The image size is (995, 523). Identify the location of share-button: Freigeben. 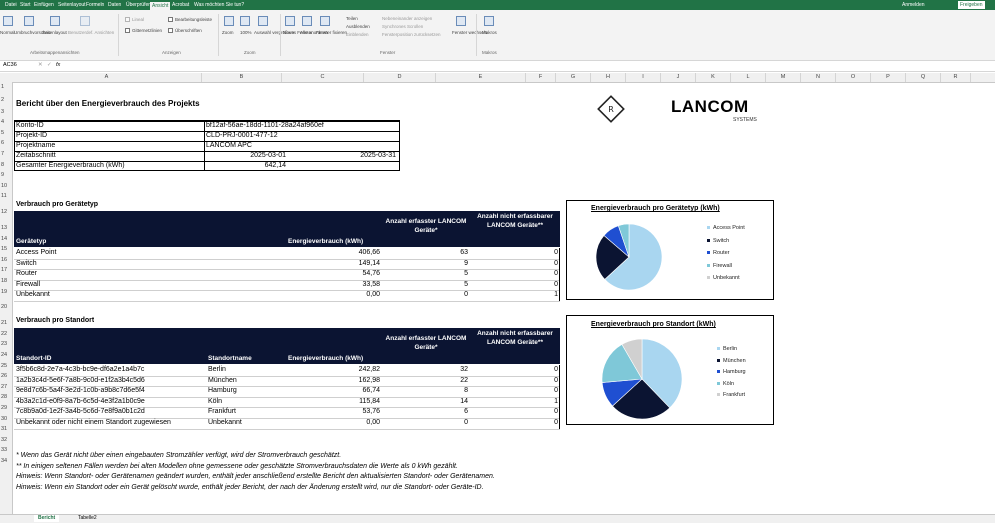
(971, 5).